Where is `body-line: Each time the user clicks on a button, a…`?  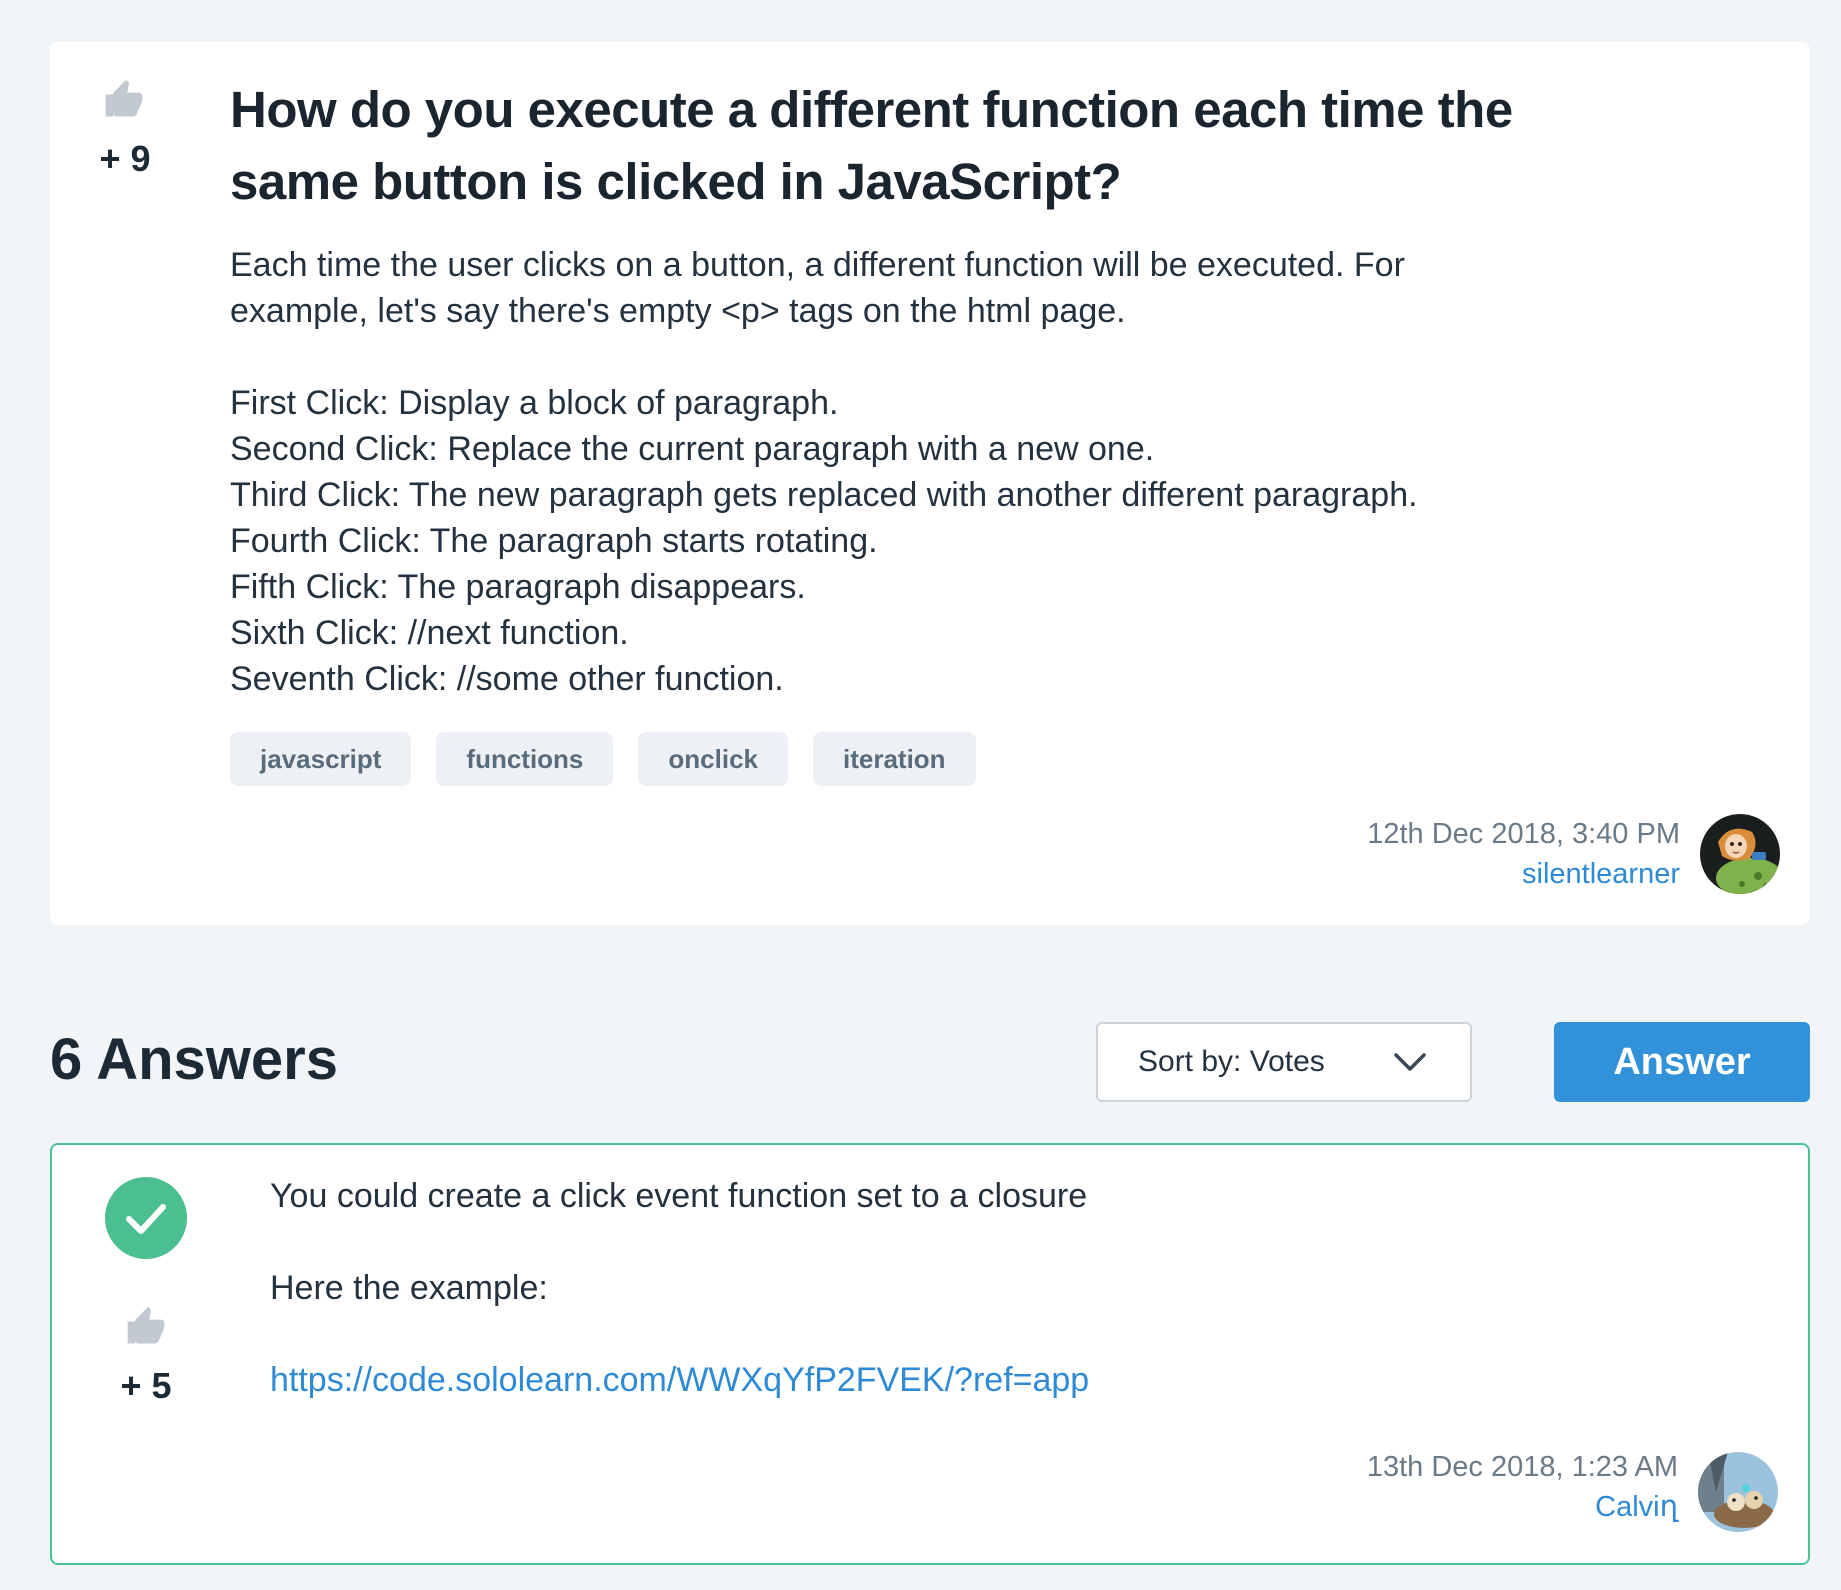 body-line: Each time the user clicks on a button, a… is located at coordinates (817, 265).